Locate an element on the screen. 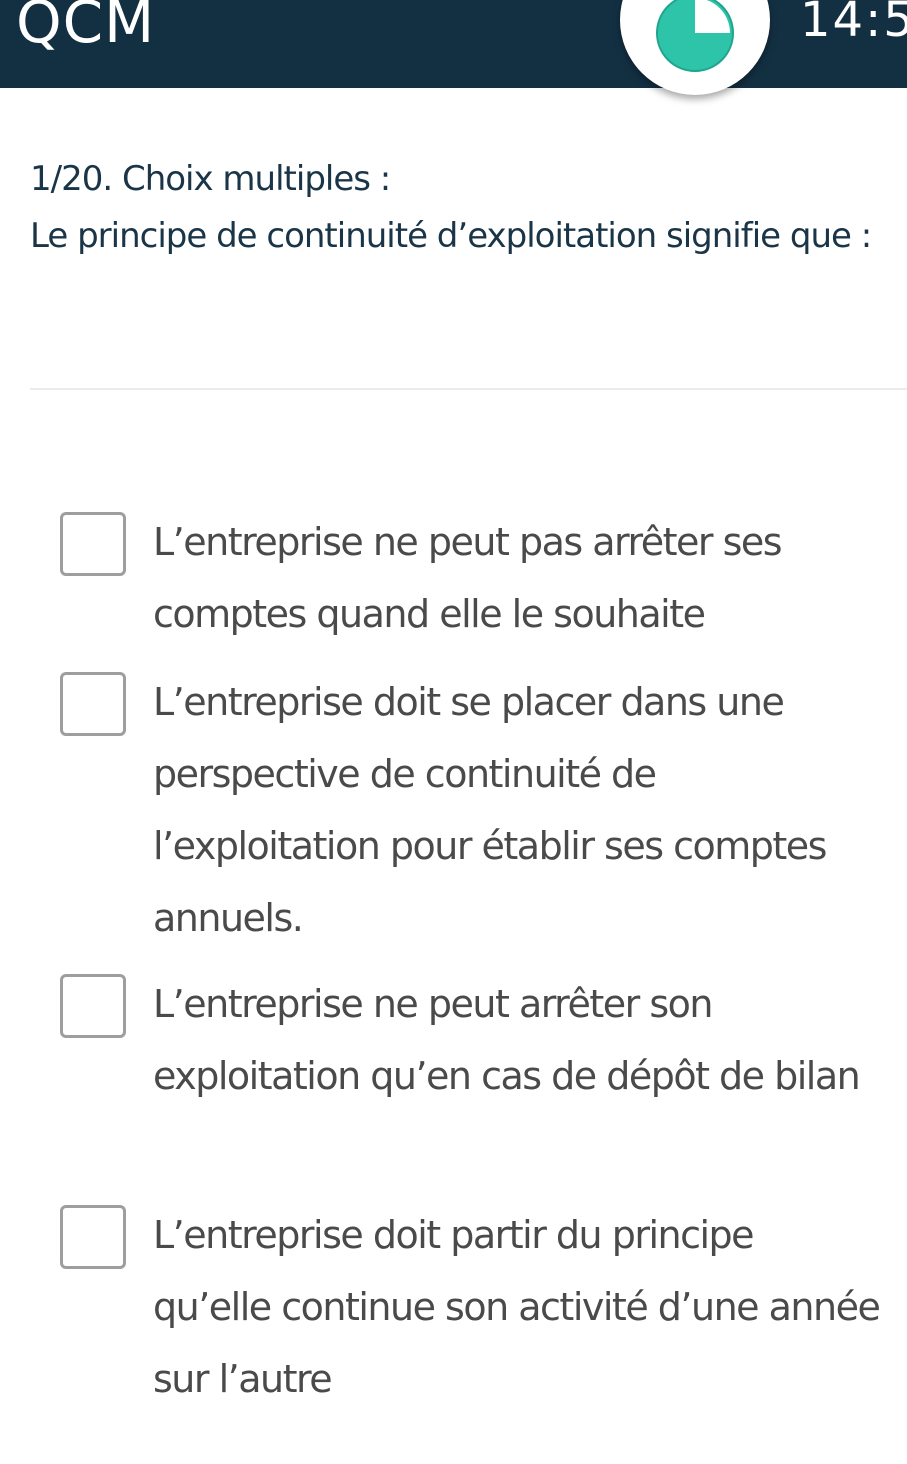  divider is located at coordinates (468, 389).